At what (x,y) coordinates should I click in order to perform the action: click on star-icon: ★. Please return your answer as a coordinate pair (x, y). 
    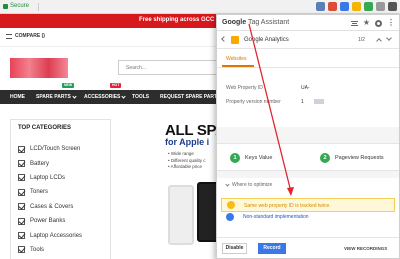
    Looking at the image, I should click on (366, 23).